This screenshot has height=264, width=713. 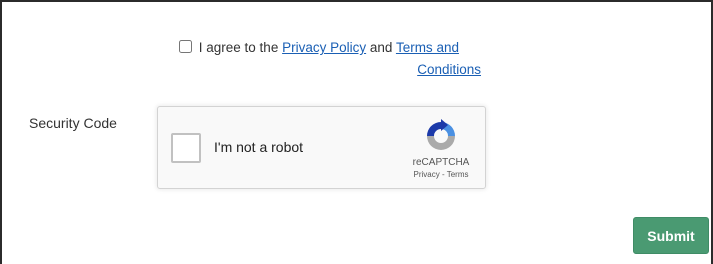 I want to click on agree-checkbox, so click(x=185, y=46).